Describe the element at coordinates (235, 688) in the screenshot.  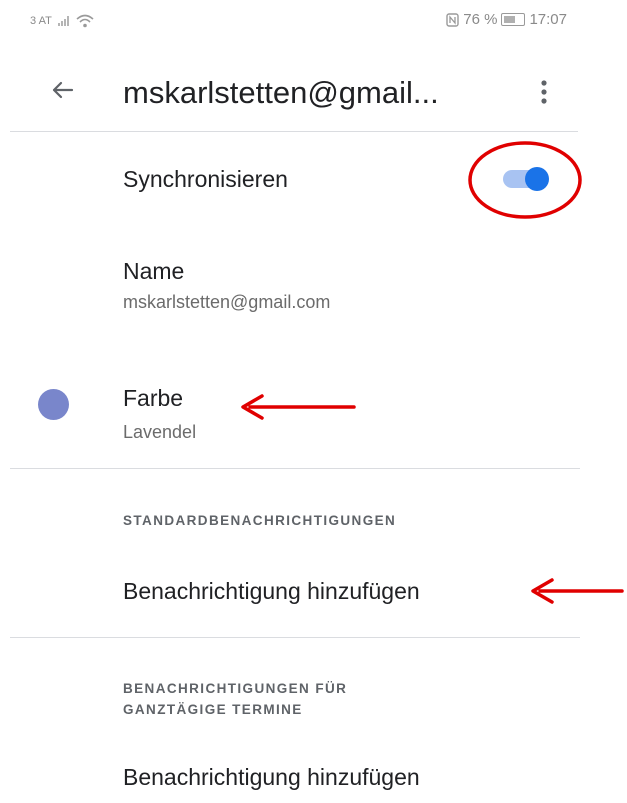
I see `section-header-allday-1: BENACHRICHTIGUNGEN FÜR` at that location.